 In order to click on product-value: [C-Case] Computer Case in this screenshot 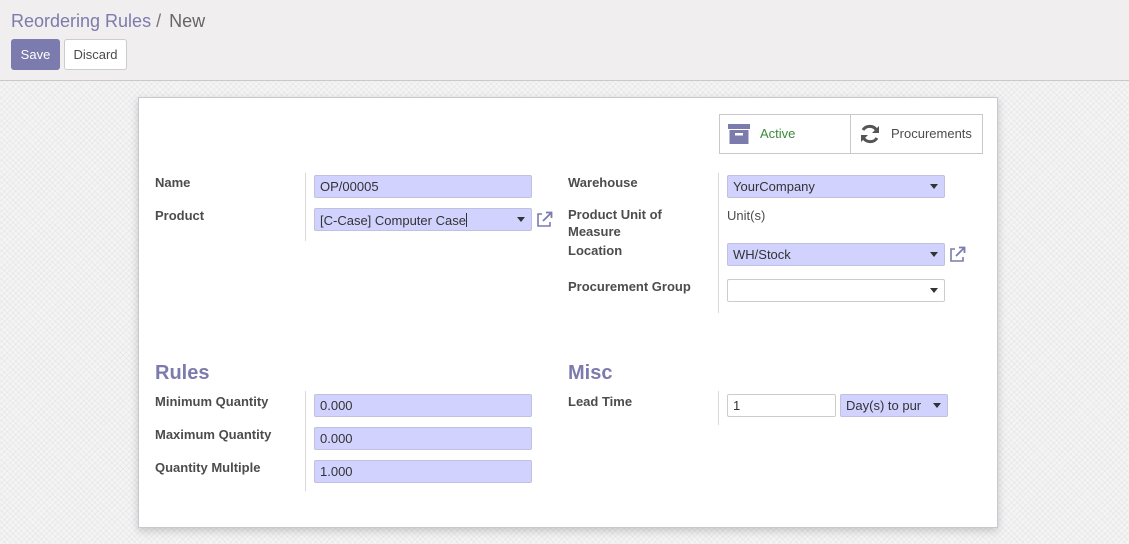, I will do `click(393, 220)`.